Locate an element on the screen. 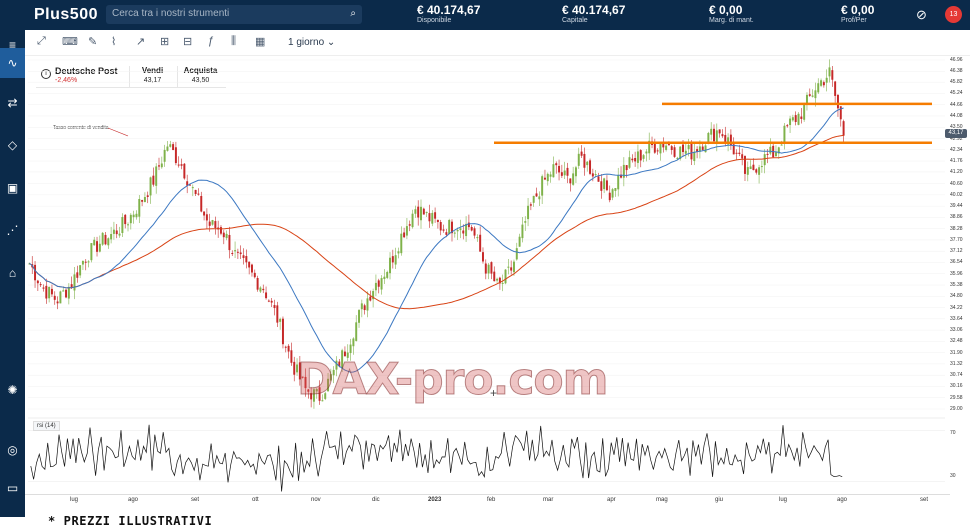  price-tick-label: 34.80 is located at coordinates (956, 296).